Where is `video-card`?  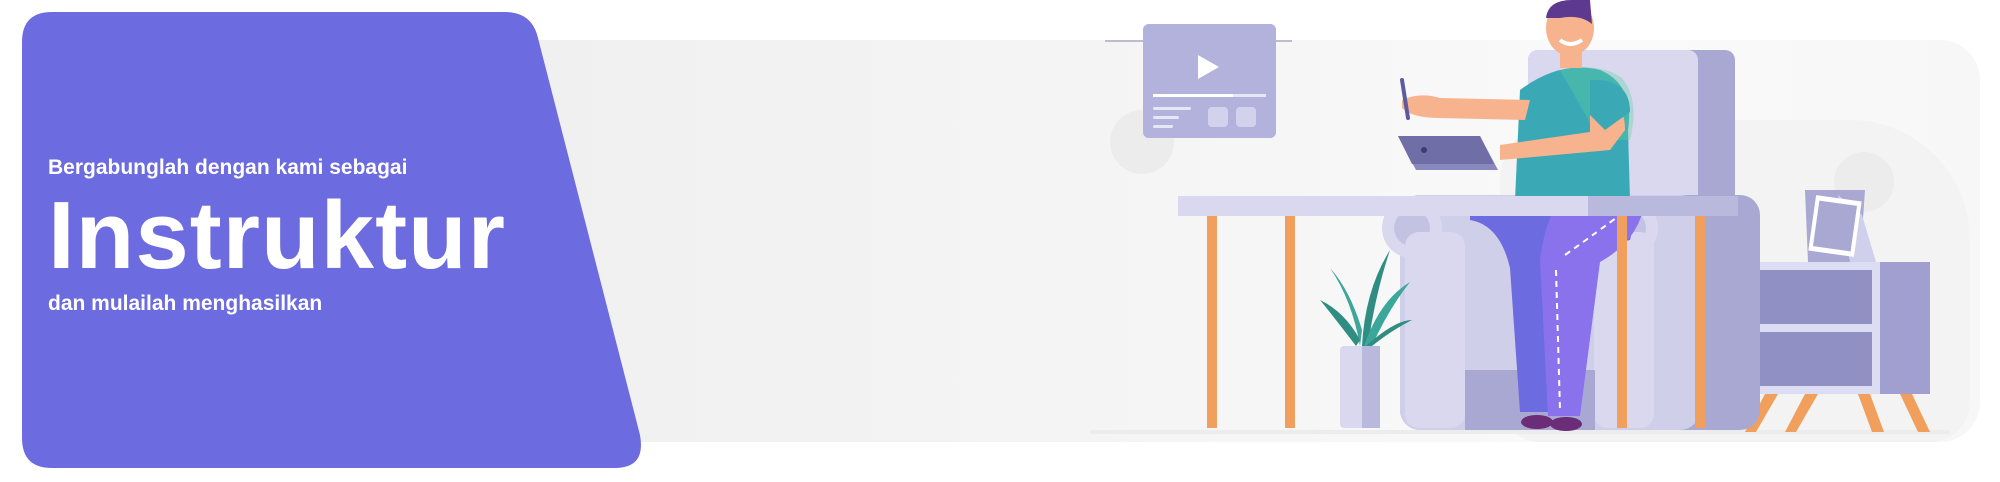
video-card is located at coordinates (1198, 99).